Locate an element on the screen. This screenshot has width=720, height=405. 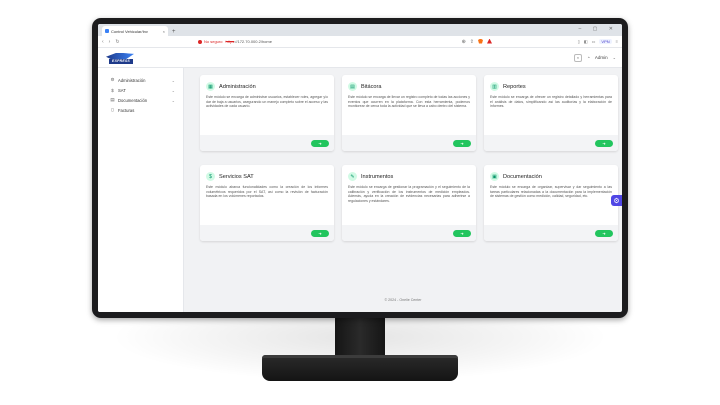
settings-icon: ⚙ is located at coordinates (616, 200).